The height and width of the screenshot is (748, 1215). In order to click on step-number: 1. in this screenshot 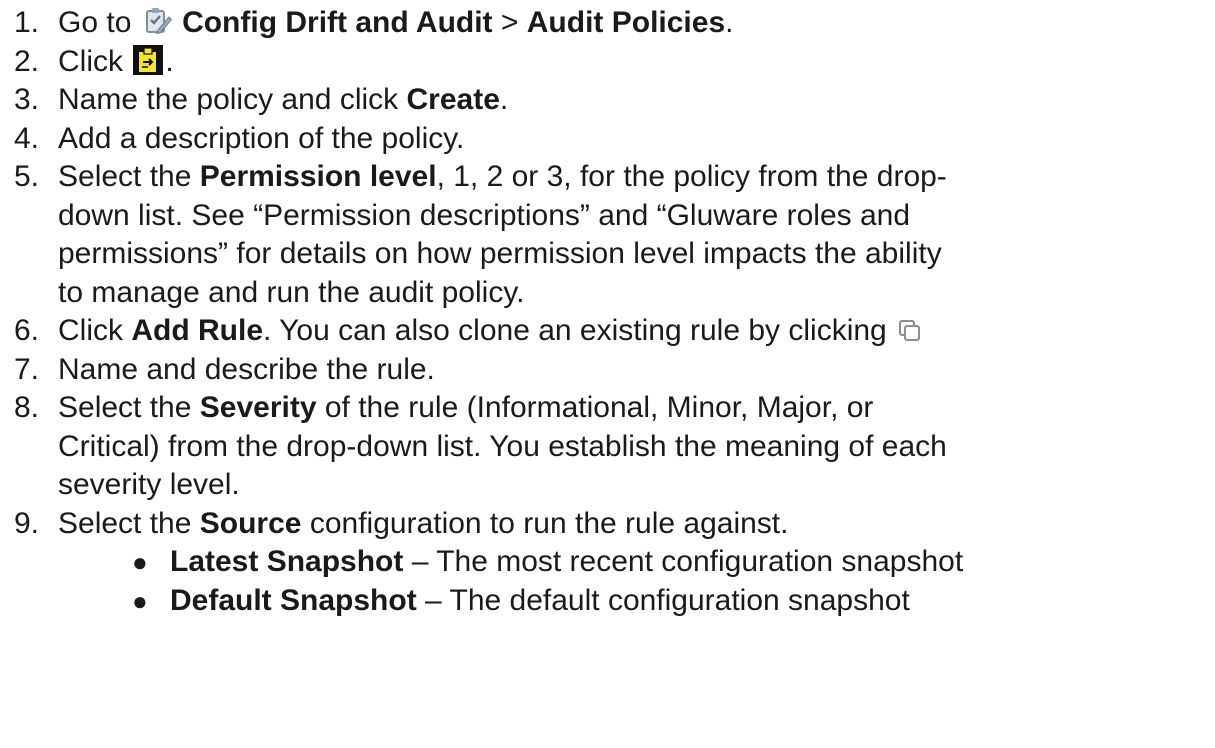, I will do `click(27, 22)`.